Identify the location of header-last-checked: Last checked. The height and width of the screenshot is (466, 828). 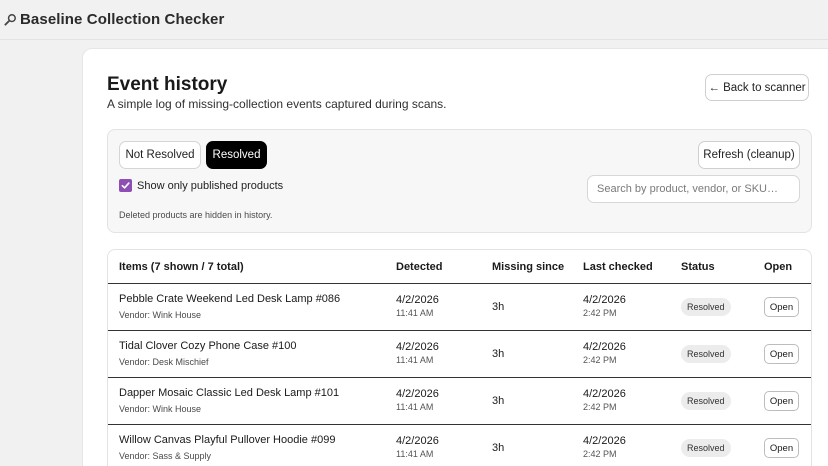
(618, 267).